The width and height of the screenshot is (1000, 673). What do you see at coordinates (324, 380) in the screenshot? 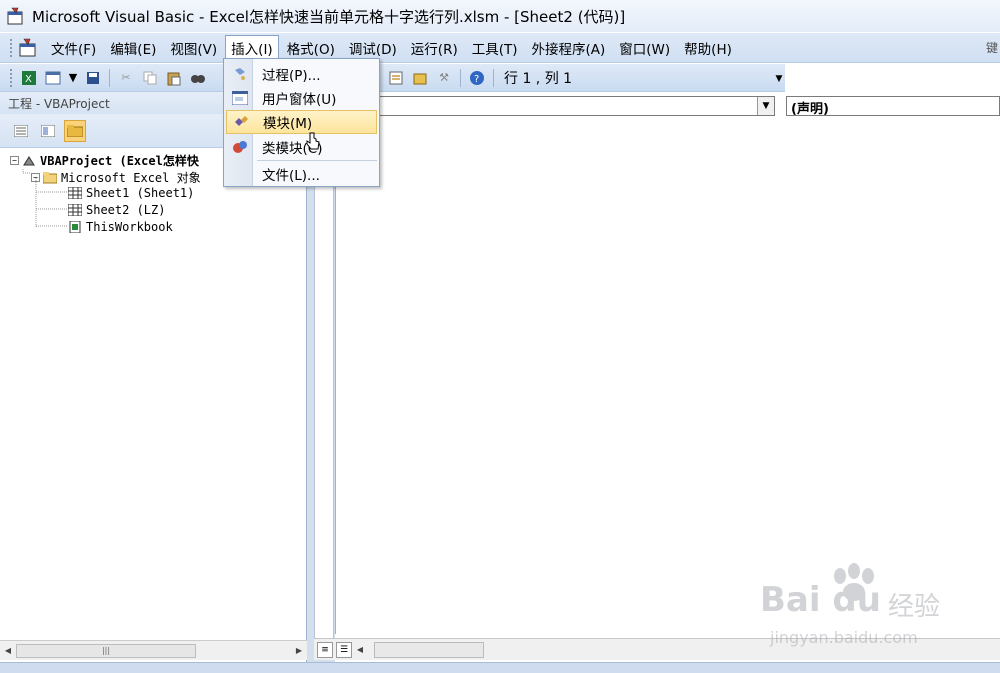
I see `code-margin-indicator-bar` at bounding box center [324, 380].